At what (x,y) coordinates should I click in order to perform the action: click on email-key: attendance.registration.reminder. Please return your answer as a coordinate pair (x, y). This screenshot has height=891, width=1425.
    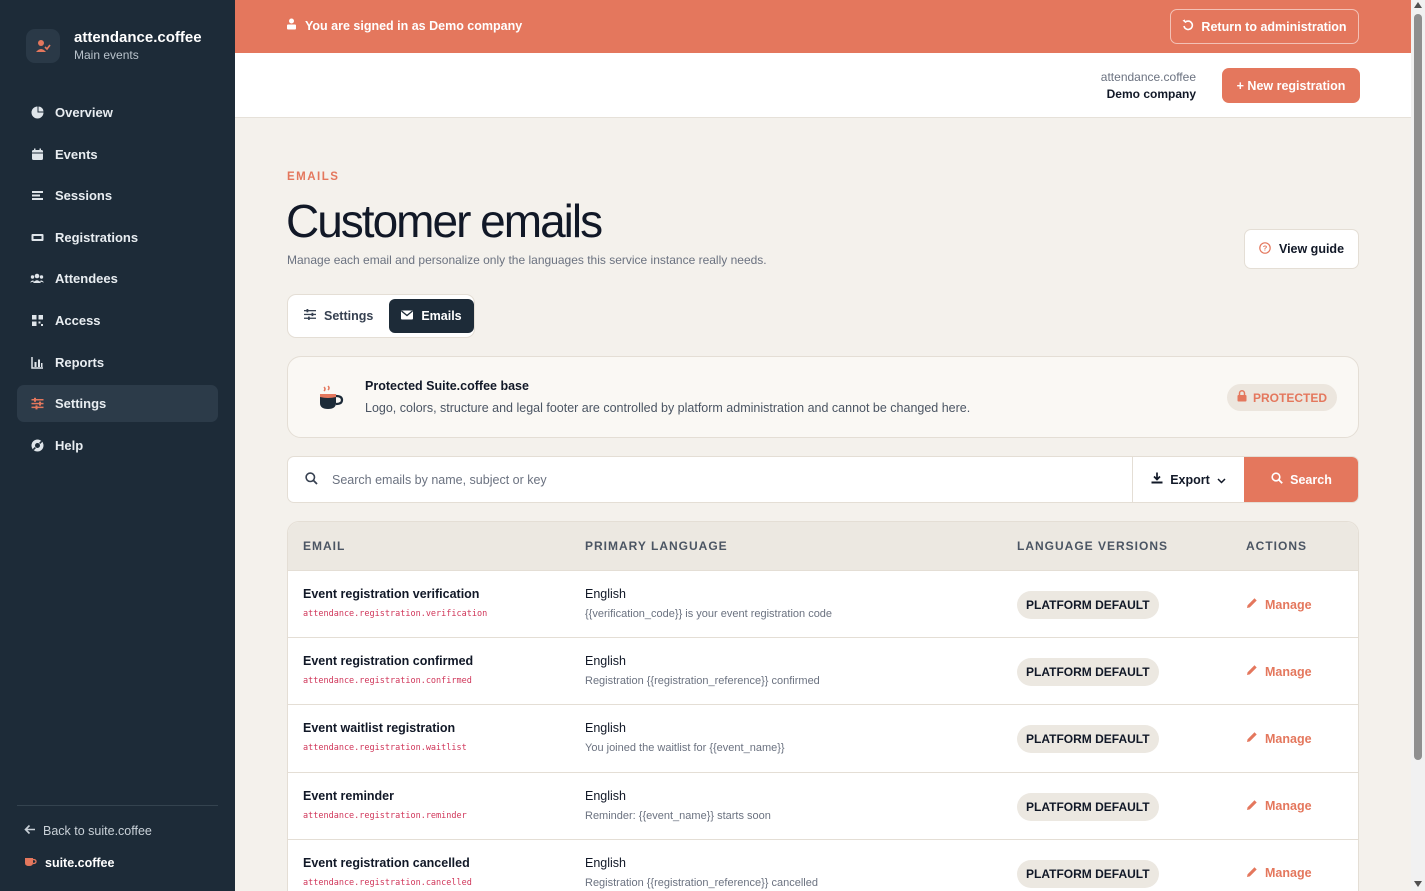
    Looking at the image, I should click on (385, 815).